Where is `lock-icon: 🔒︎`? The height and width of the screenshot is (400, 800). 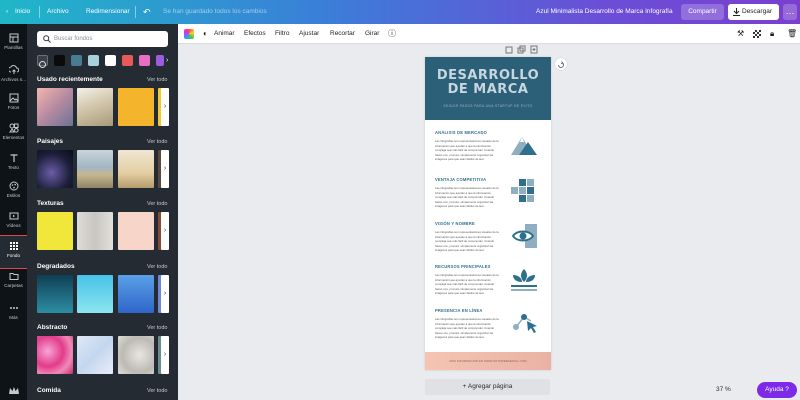
lock-icon: 🔒︎ is located at coordinates (772, 34).